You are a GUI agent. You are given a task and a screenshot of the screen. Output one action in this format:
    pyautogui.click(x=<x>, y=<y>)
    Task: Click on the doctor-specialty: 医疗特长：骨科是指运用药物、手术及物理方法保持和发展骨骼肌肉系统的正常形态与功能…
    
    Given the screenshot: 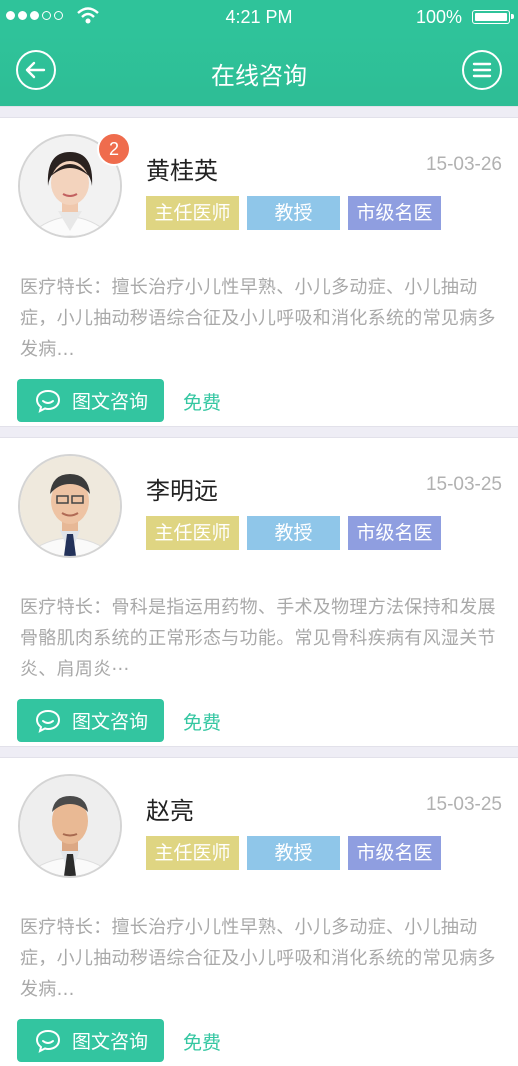 What is the action you would take?
    pyautogui.click(x=258, y=638)
    